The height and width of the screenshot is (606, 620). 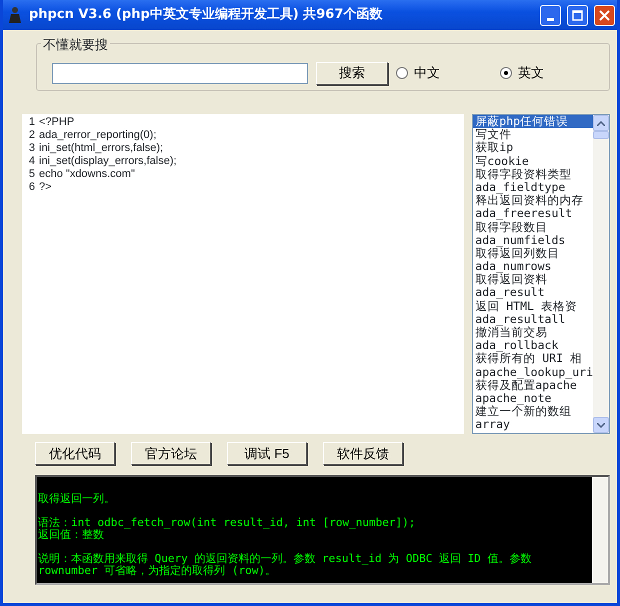 What do you see at coordinates (533, 372) in the screenshot?
I see `list-item: apache_lookup_uri` at bounding box center [533, 372].